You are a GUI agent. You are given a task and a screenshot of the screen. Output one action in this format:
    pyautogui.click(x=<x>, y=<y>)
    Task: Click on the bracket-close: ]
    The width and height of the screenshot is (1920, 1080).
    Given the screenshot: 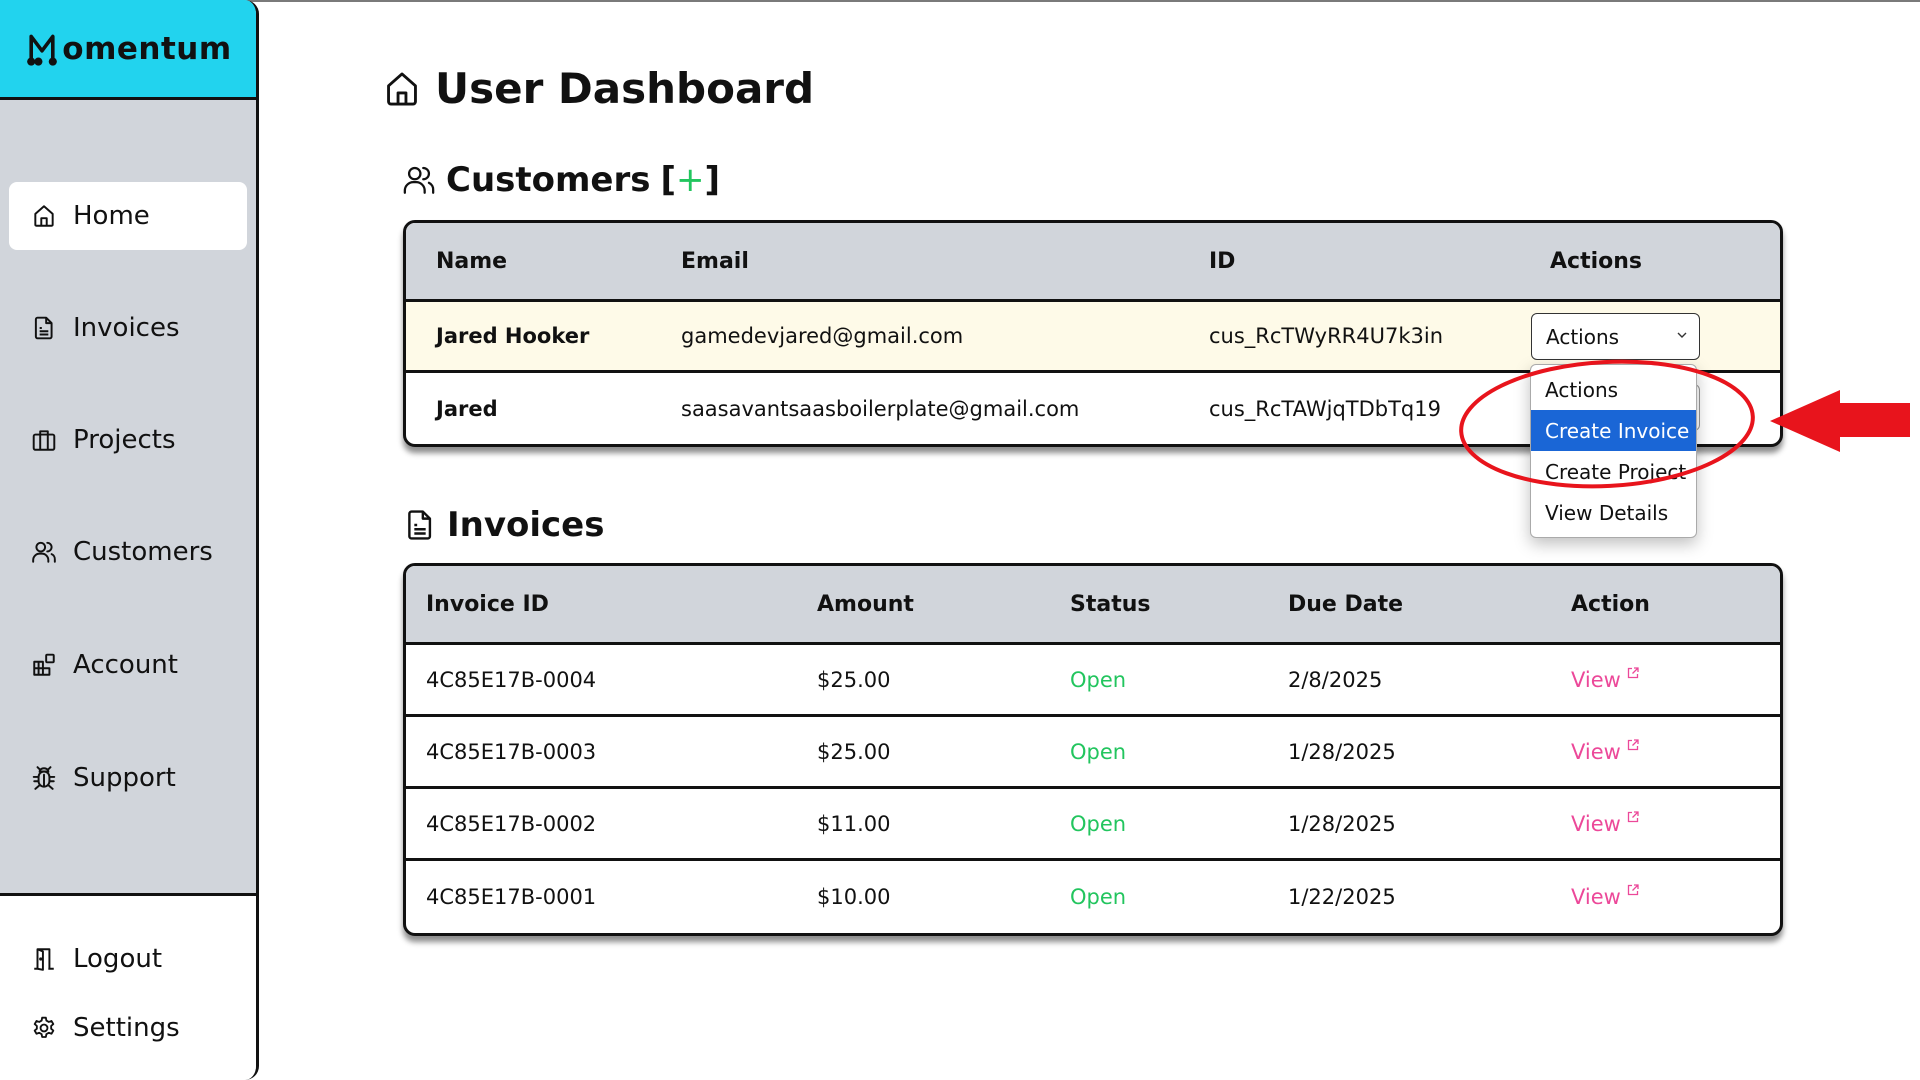 What is the action you would take?
    pyautogui.click(x=712, y=180)
    